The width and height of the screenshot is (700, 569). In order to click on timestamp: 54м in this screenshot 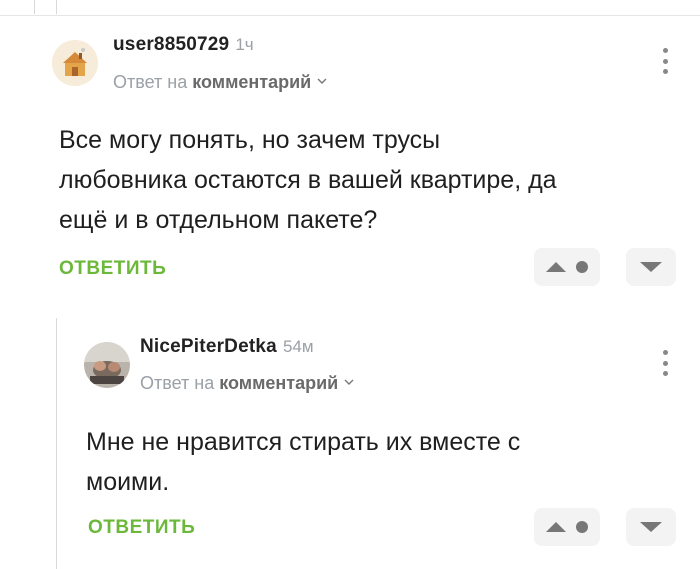, I will do `click(298, 346)`.